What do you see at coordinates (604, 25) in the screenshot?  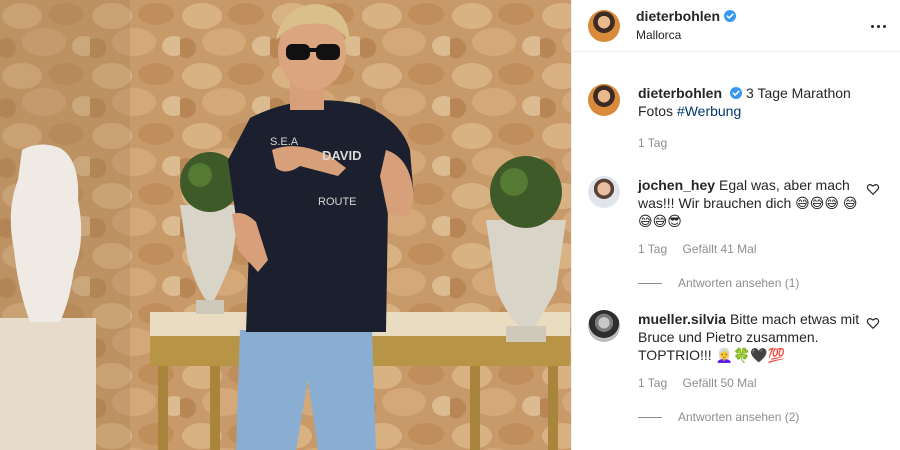 I see `author-avatar` at bounding box center [604, 25].